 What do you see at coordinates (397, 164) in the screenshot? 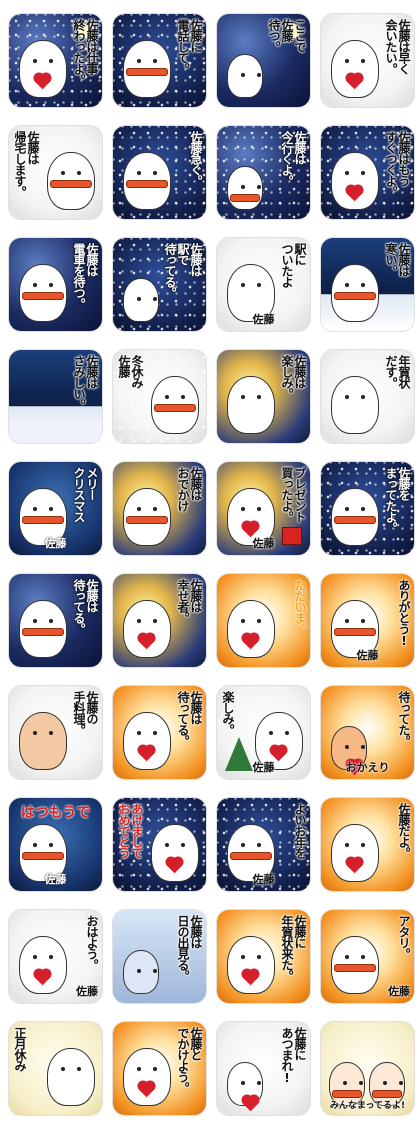
I see `sticker-text: 佐藤はもう すぐつくよ。` at bounding box center [397, 164].